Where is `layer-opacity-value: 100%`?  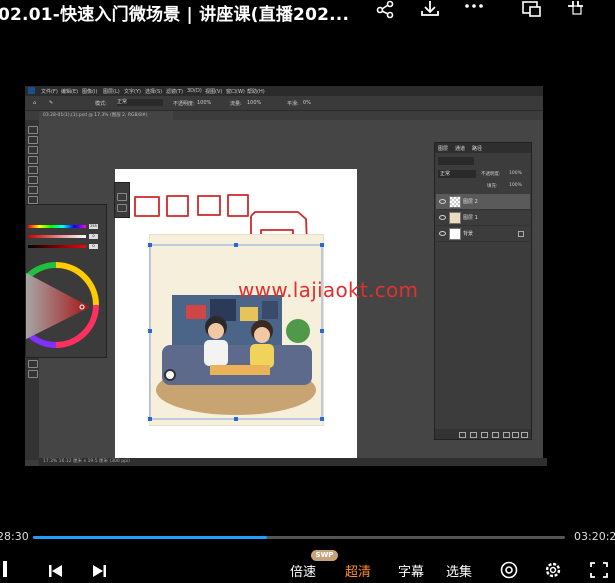 layer-opacity-value: 100% is located at coordinates (515, 173).